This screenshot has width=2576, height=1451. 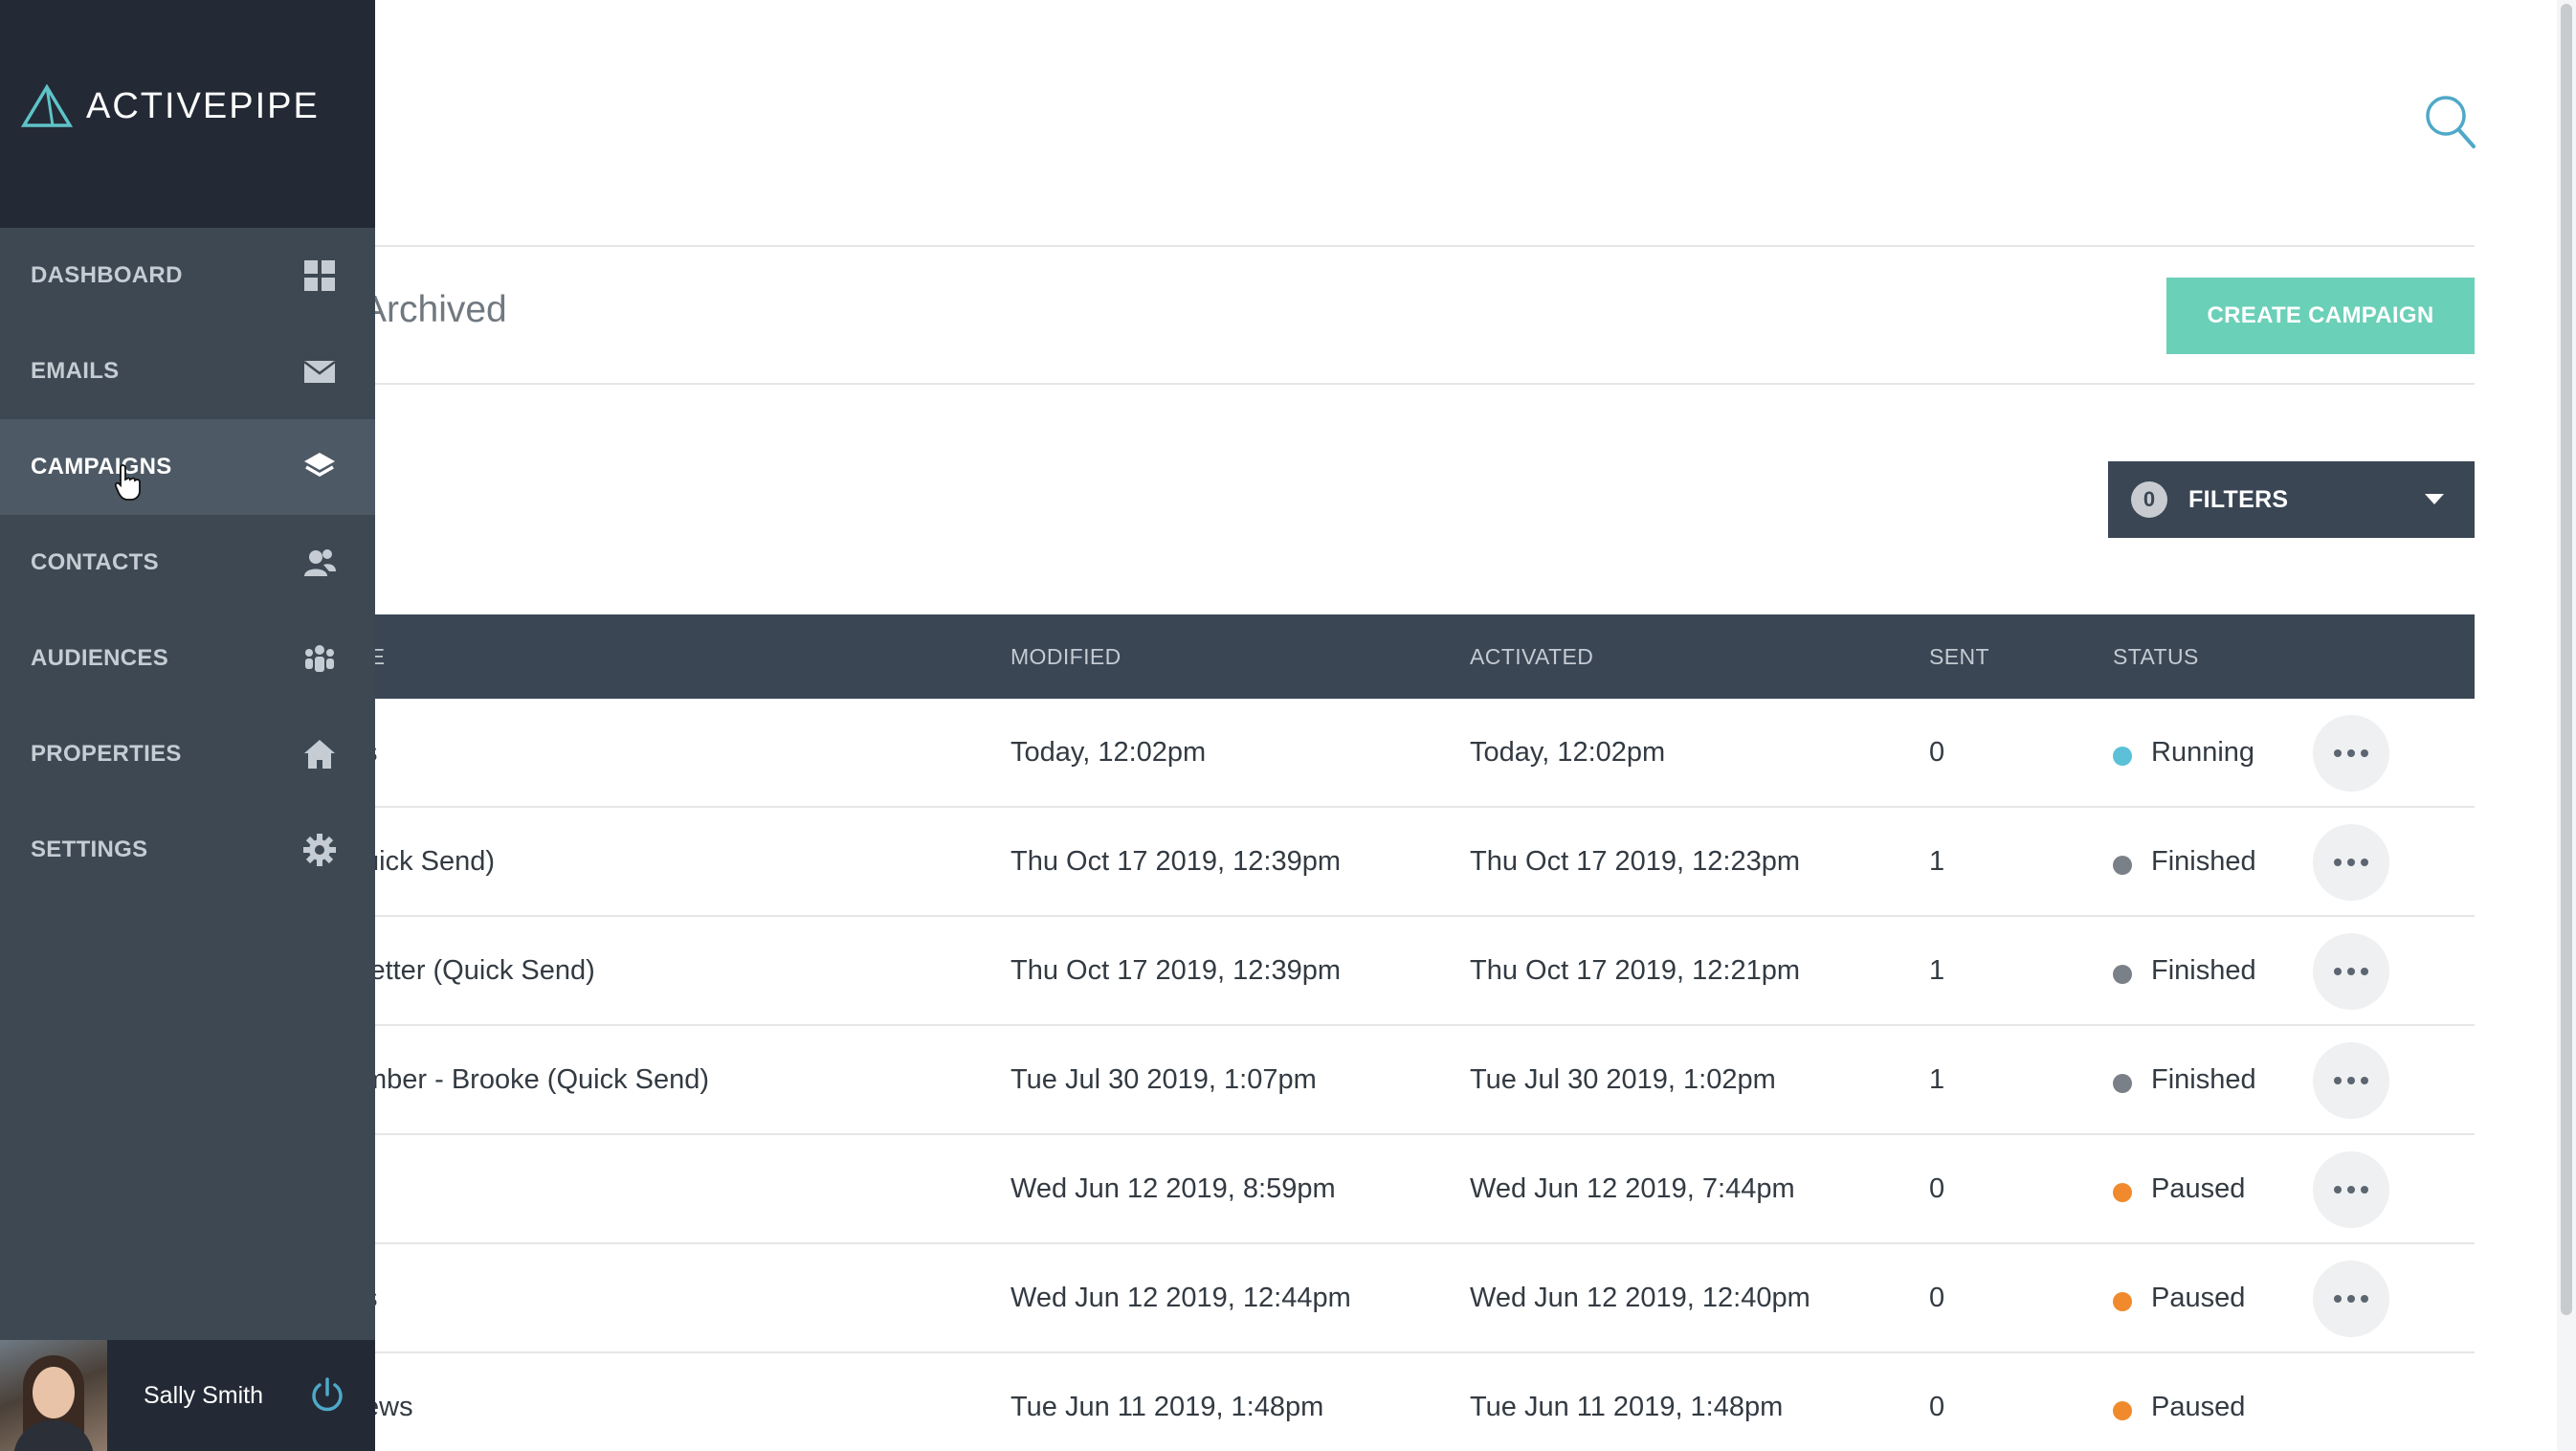 I want to click on sidebar-item-settings: SETTINGS, so click(x=187, y=850).